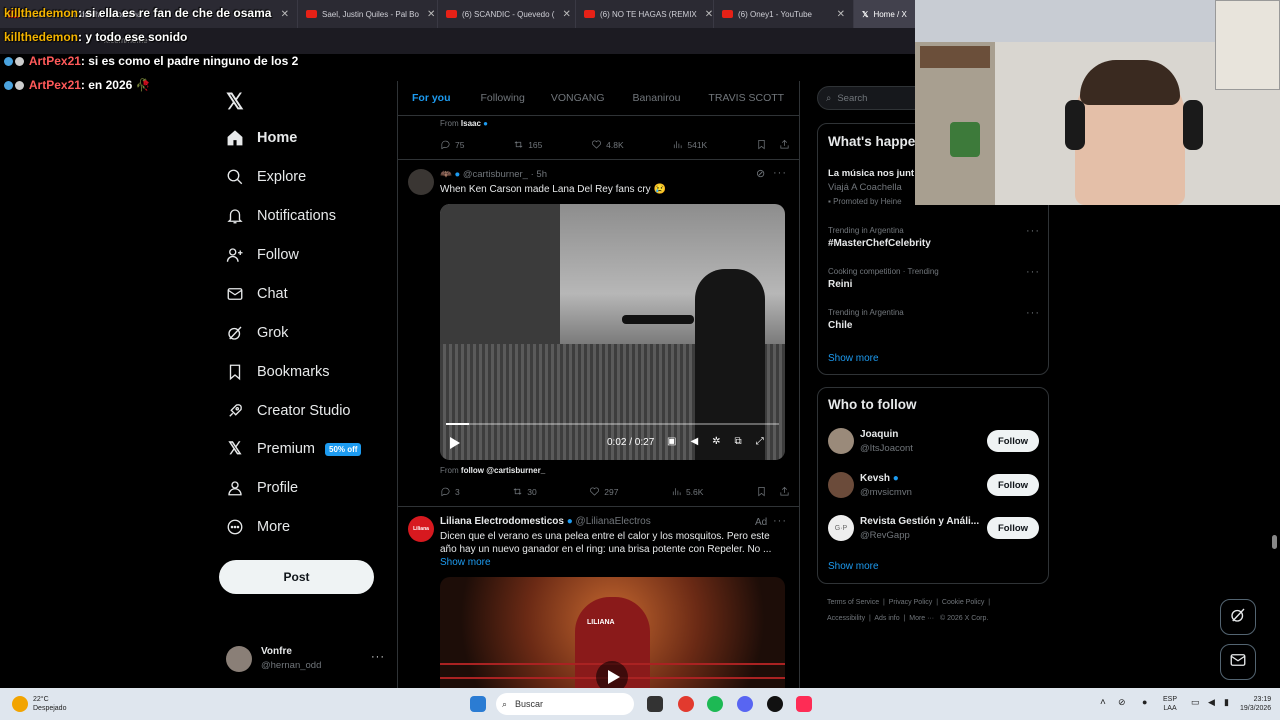  Describe the element at coordinates (607, 144) in the screenshot. I see `like-button: 4.8K` at that location.